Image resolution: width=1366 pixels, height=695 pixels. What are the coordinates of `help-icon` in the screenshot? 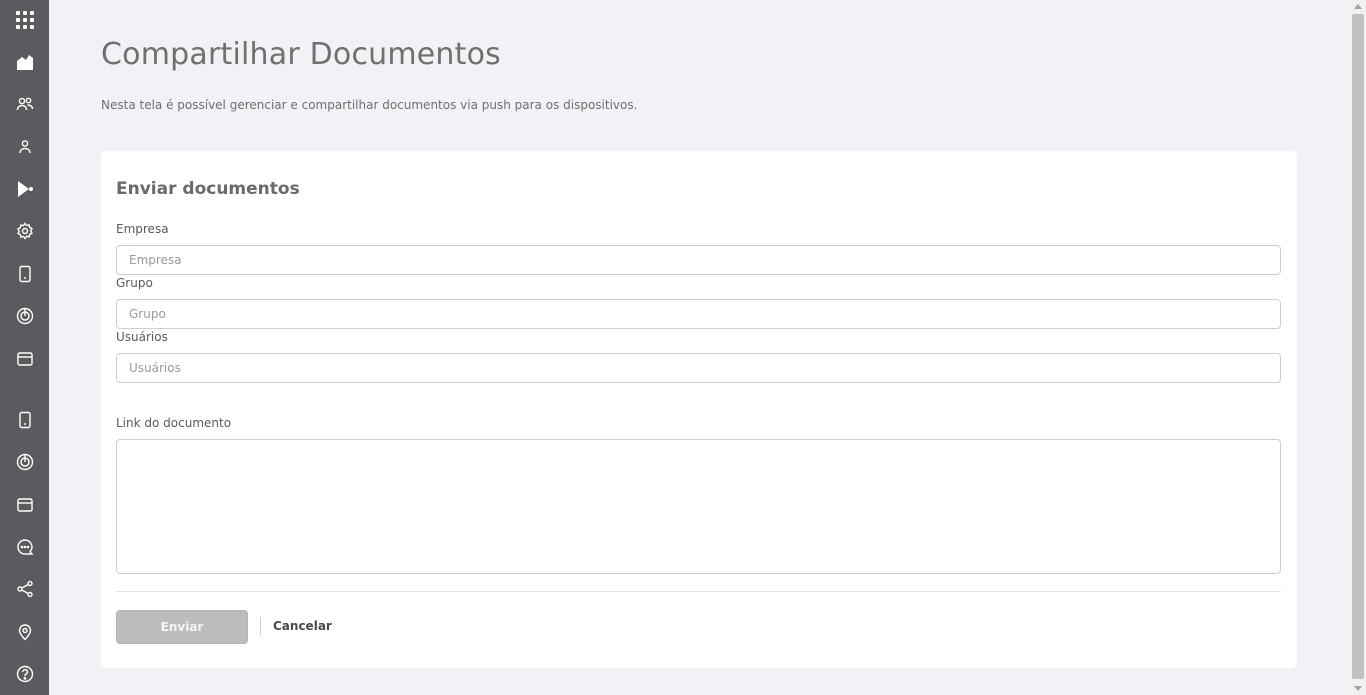 It's located at (24, 674).